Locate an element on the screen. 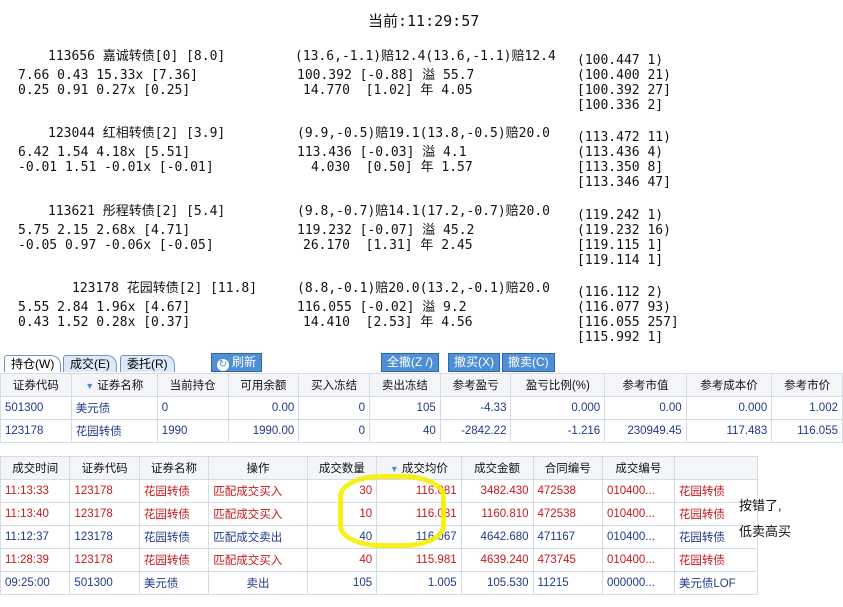  refresh-button: ↻ 刷新 is located at coordinates (237, 362).